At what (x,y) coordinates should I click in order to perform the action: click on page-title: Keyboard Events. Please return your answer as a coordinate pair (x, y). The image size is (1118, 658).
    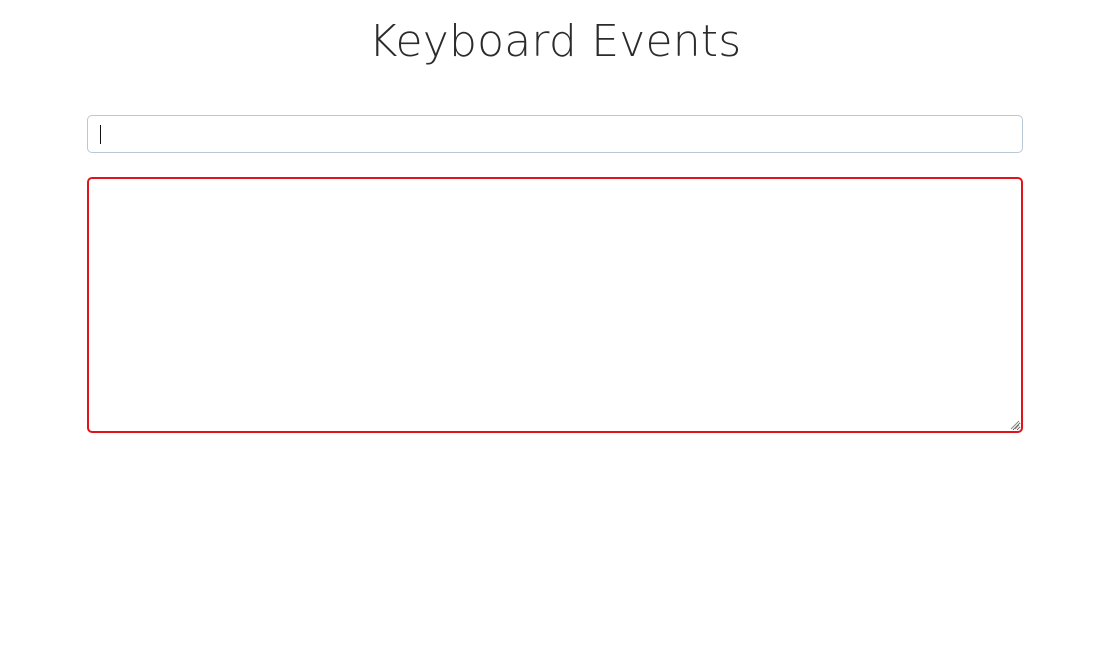
    Looking at the image, I should click on (555, 41).